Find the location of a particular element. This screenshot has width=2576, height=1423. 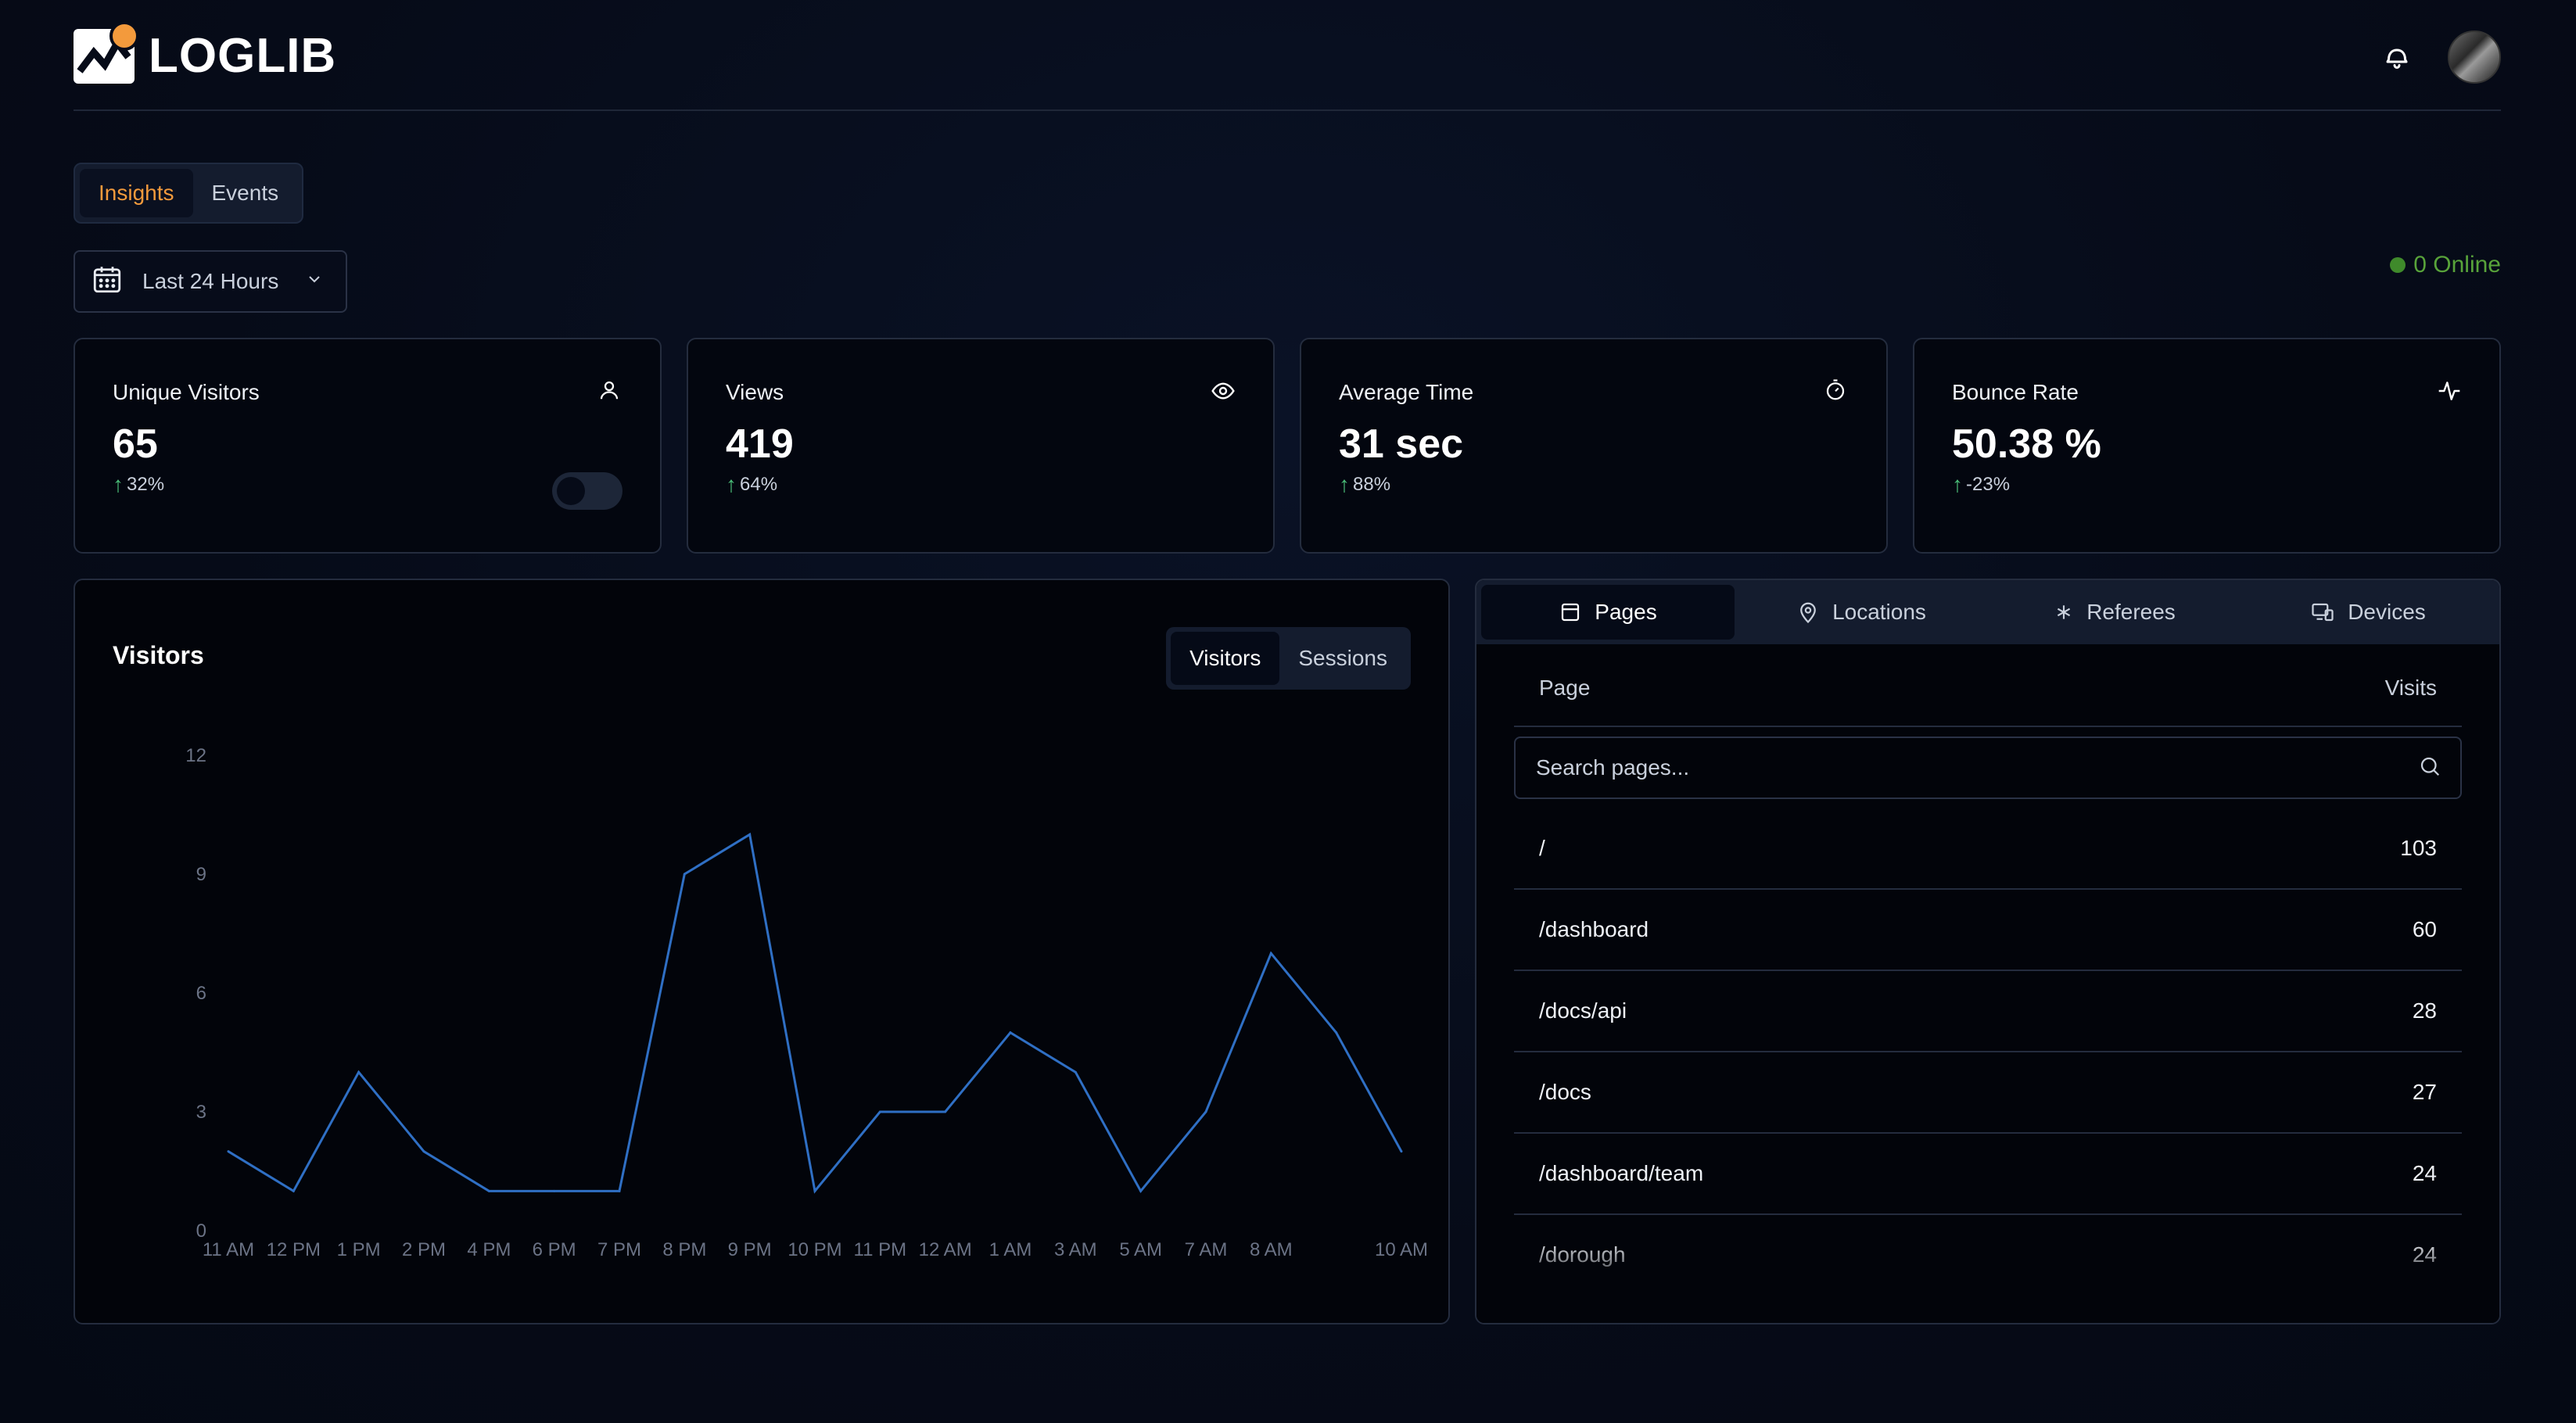

row-page: /dashboard/team is located at coordinates (1622, 1173).